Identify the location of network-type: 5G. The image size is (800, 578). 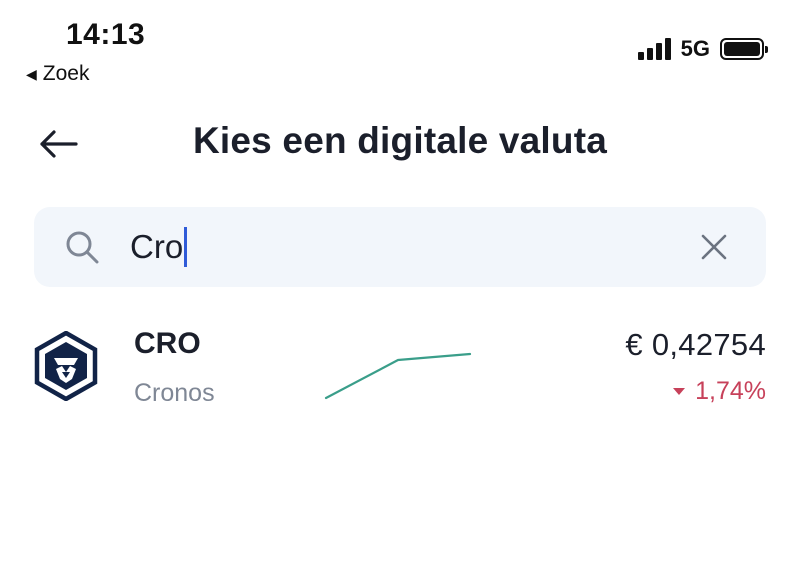
(695, 48).